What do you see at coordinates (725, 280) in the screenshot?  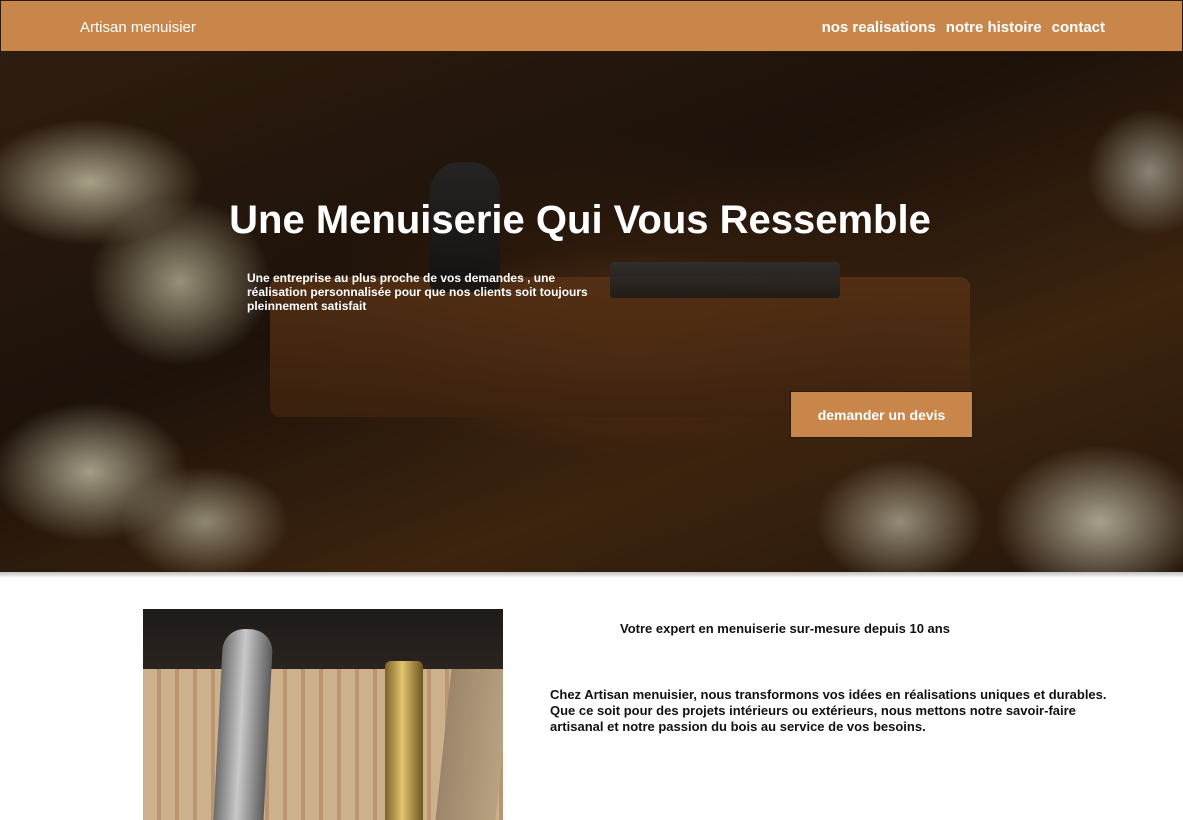 I see `hero-background-detail` at bounding box center [725, 280].